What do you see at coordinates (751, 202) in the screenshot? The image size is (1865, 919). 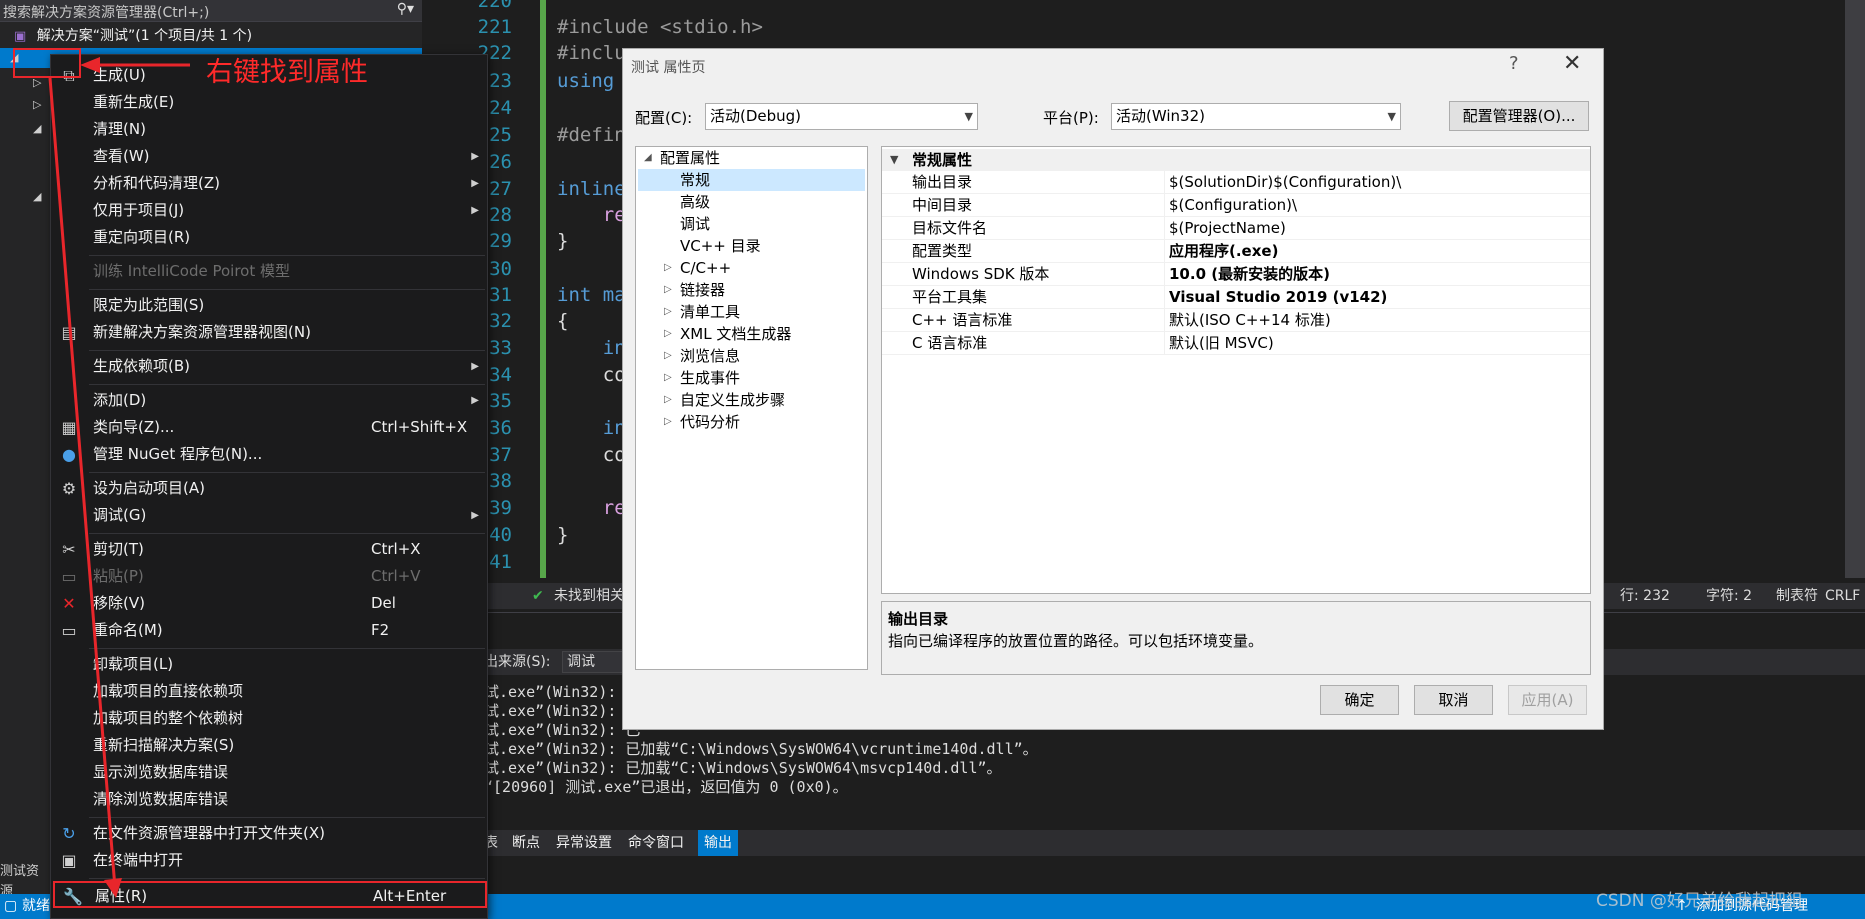 I see `tree-node-advanced: 高级` at bounding box center [751, 202].